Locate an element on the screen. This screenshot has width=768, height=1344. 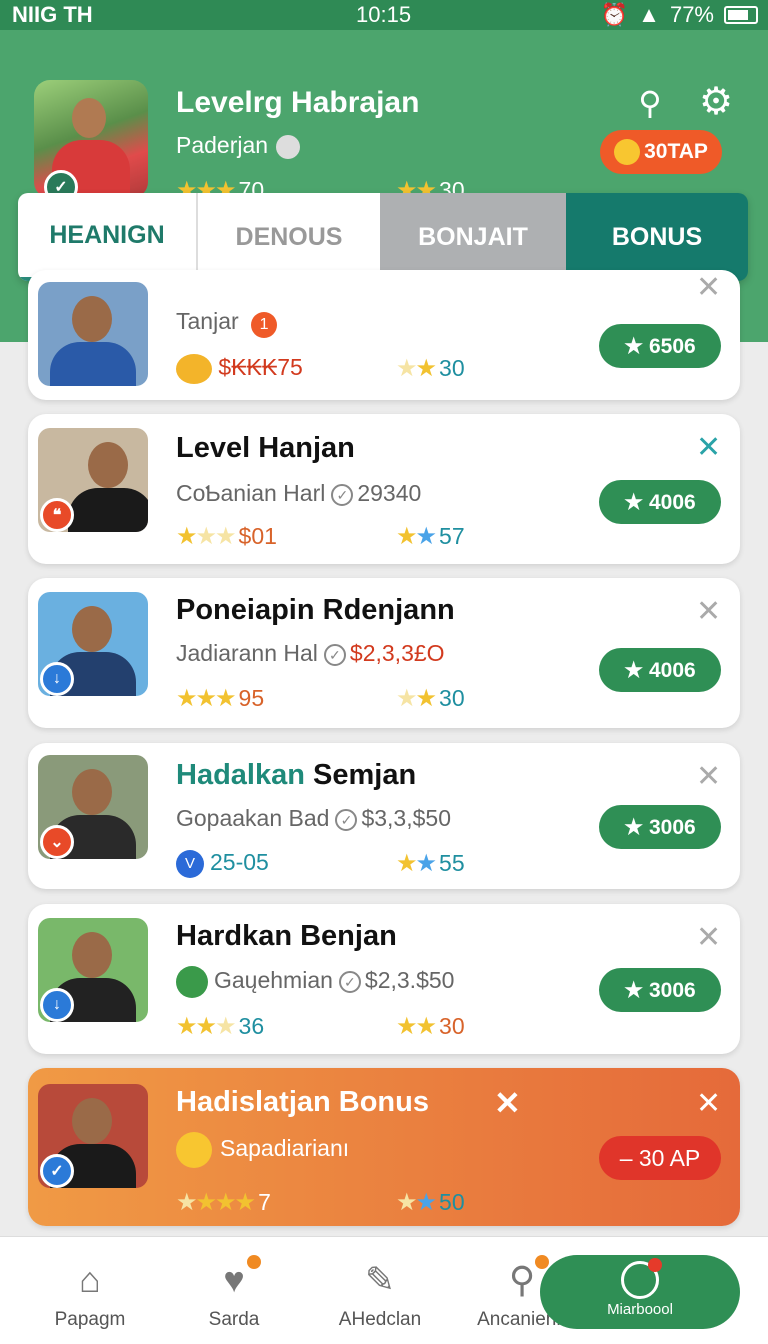
item-right-value: ★★ 50 is located at coordinates (430, 1202).